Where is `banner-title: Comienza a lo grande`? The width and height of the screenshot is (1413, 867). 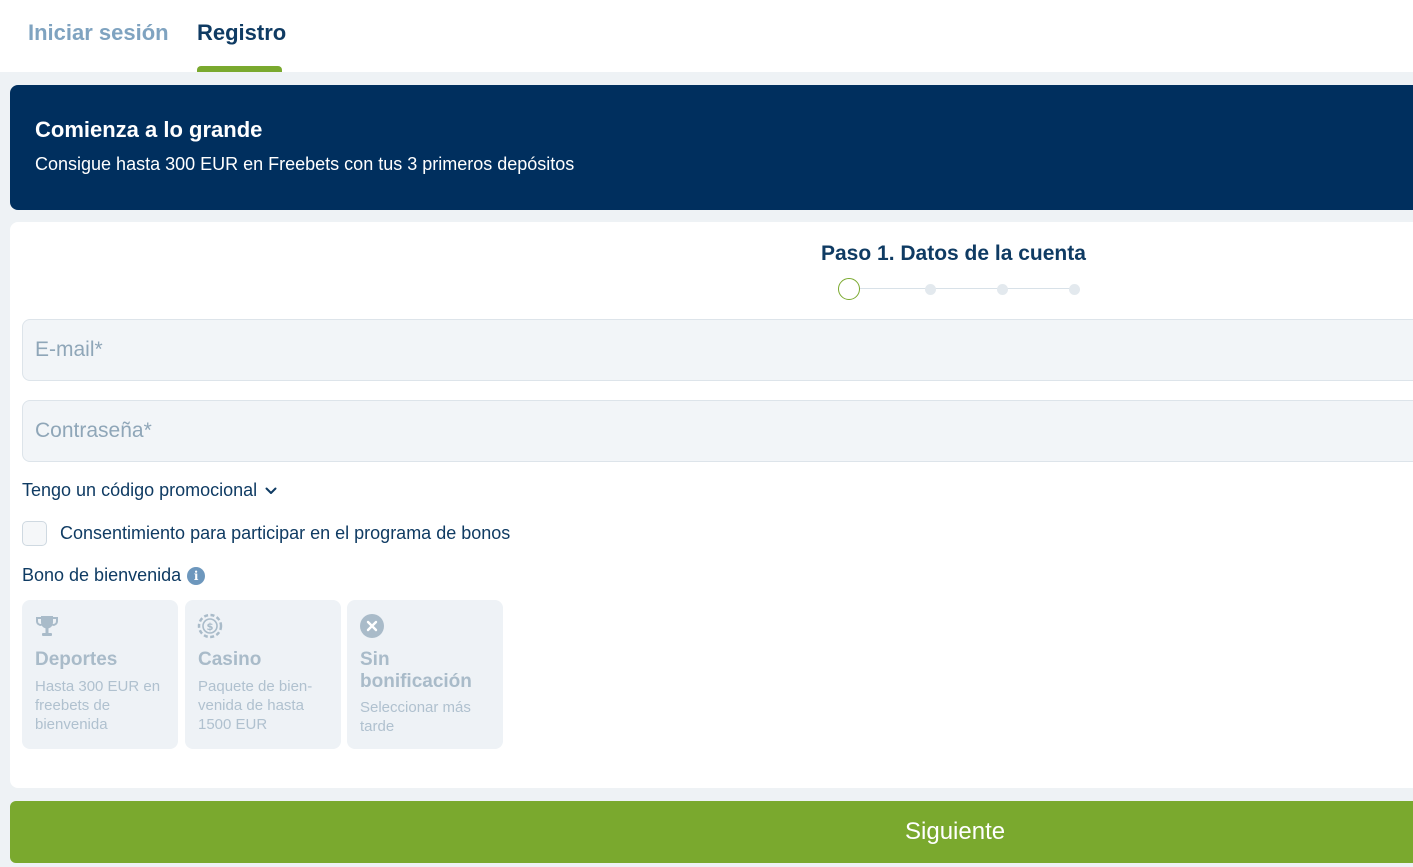 banner-title: Comienza a lo grande is located at coordinates (149, 129).